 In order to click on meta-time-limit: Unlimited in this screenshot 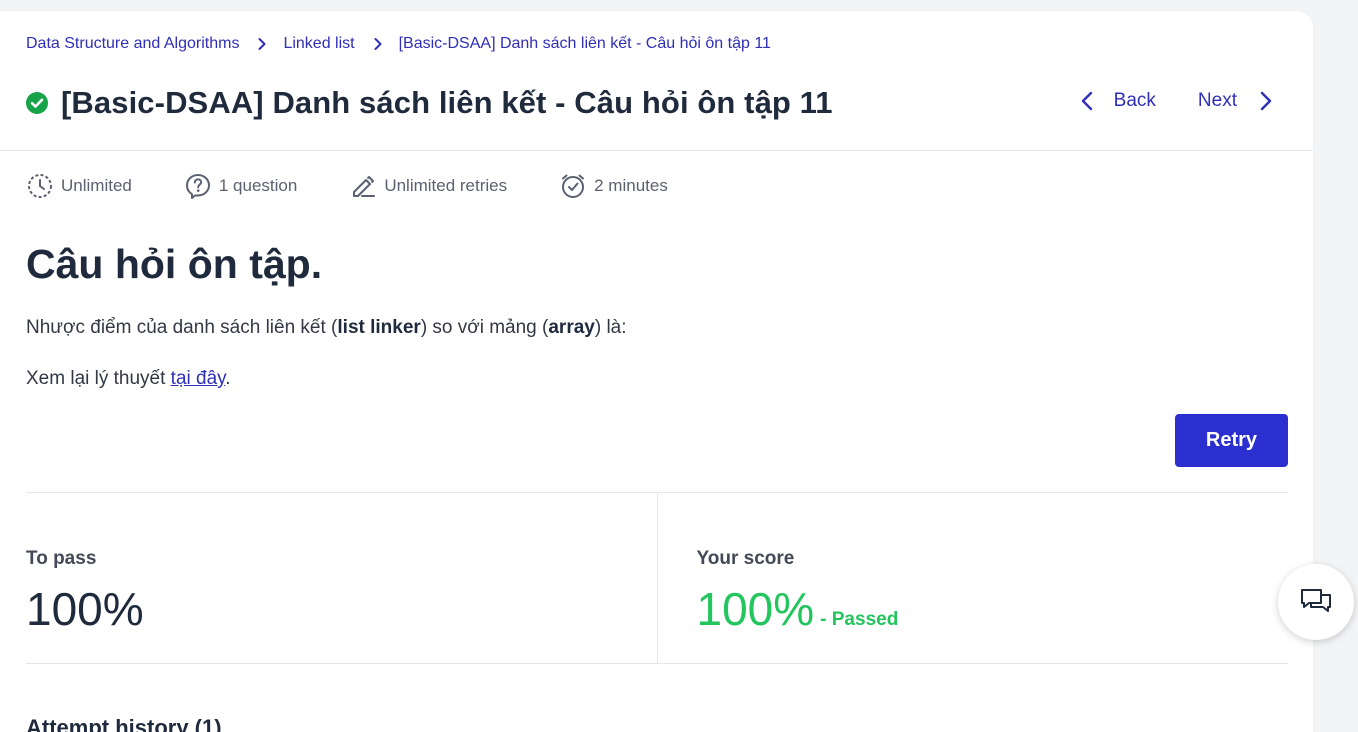, I will do `click(79, 186)`.